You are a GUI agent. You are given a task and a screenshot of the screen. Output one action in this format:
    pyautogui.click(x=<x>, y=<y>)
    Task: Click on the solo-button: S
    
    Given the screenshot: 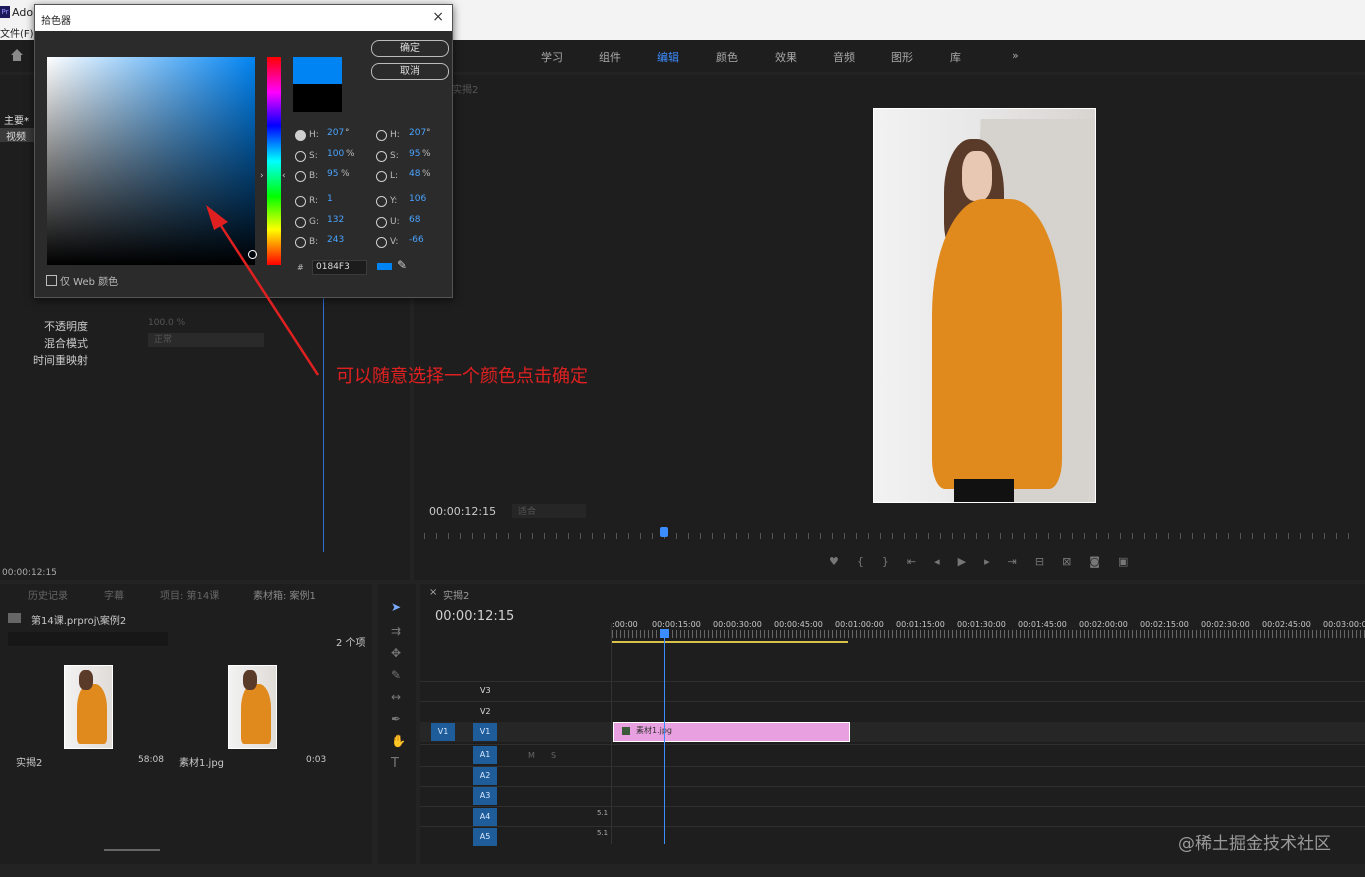 What is the action you would take?
    pyautogui.click(x=553, y=755)
    